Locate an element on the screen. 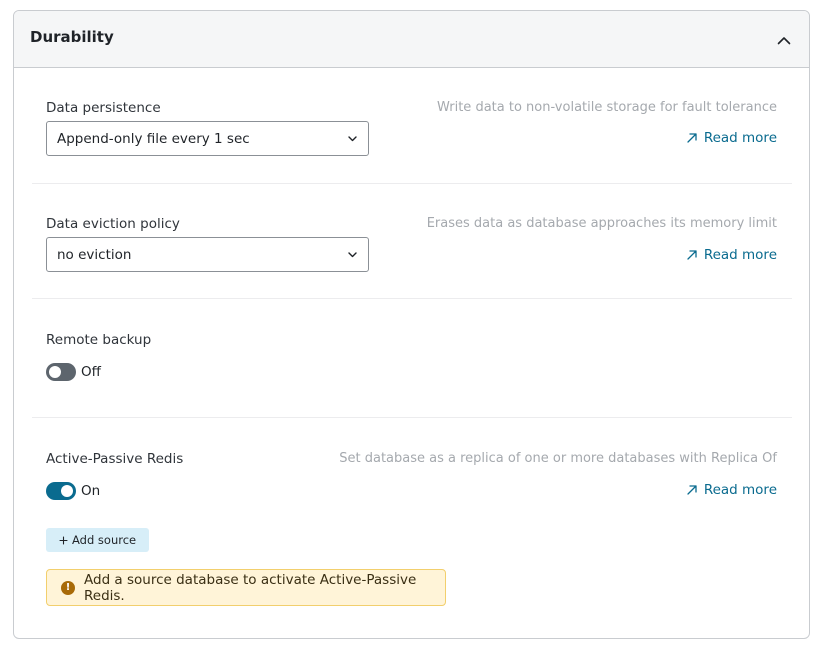  persistence-select: Append-only file every 1 sec is located at coordinates (207, 138).